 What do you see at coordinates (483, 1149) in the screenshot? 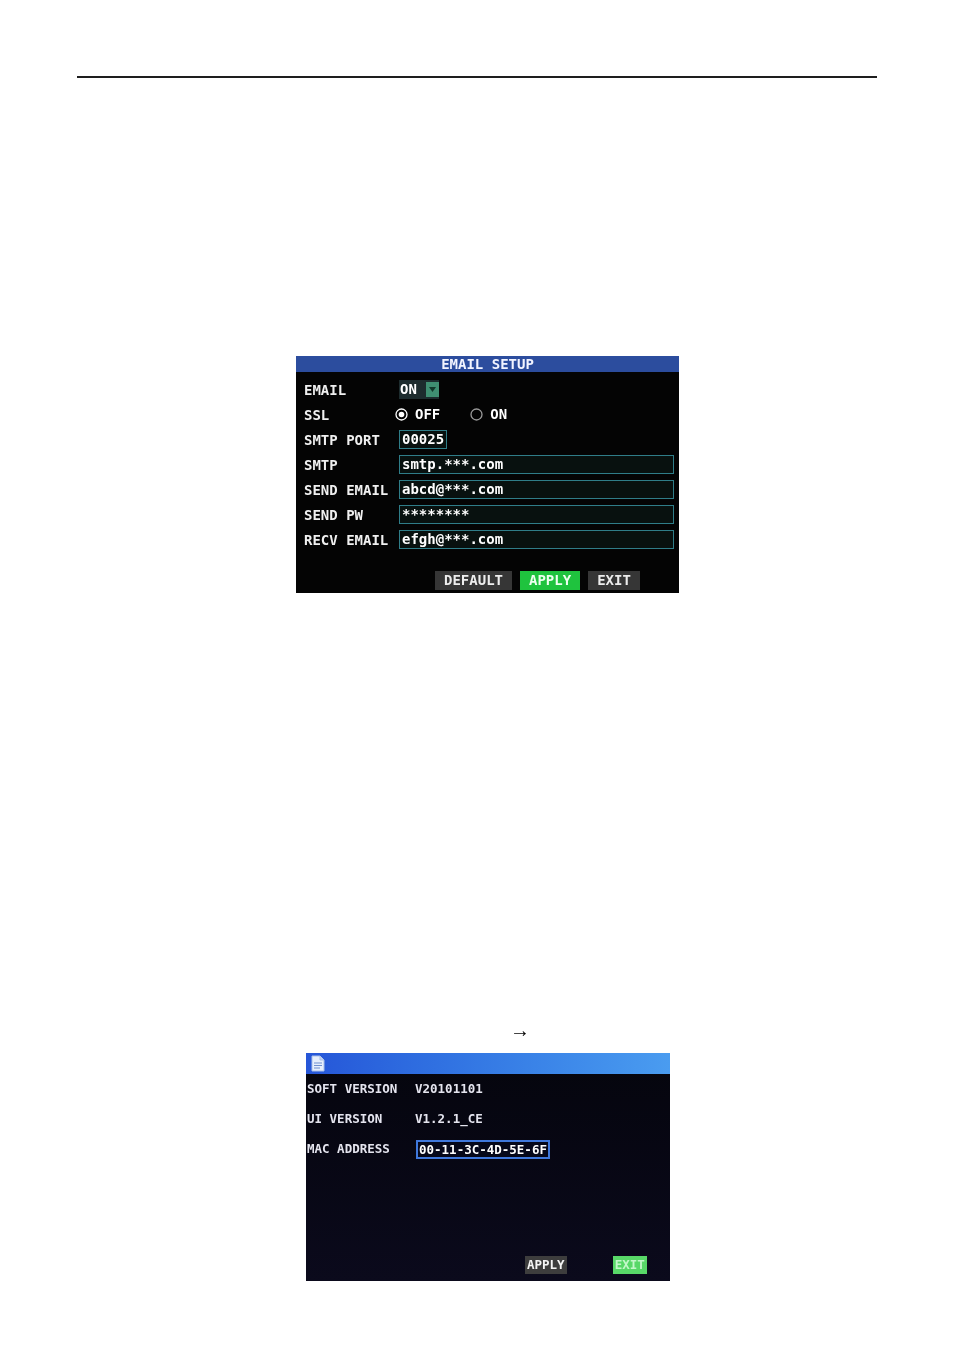
I see `text-field: 00-11-3C-4D-5E-6F` at bounding box center [483, 1149].